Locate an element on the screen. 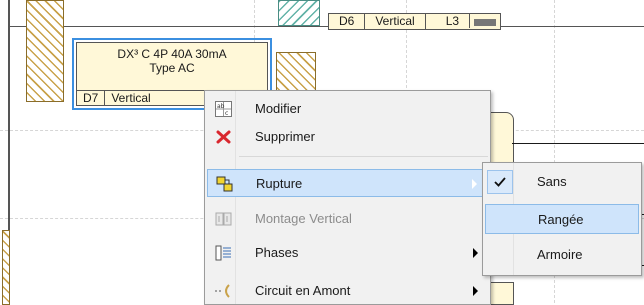  frame-border is located at coordinates (326, 26).